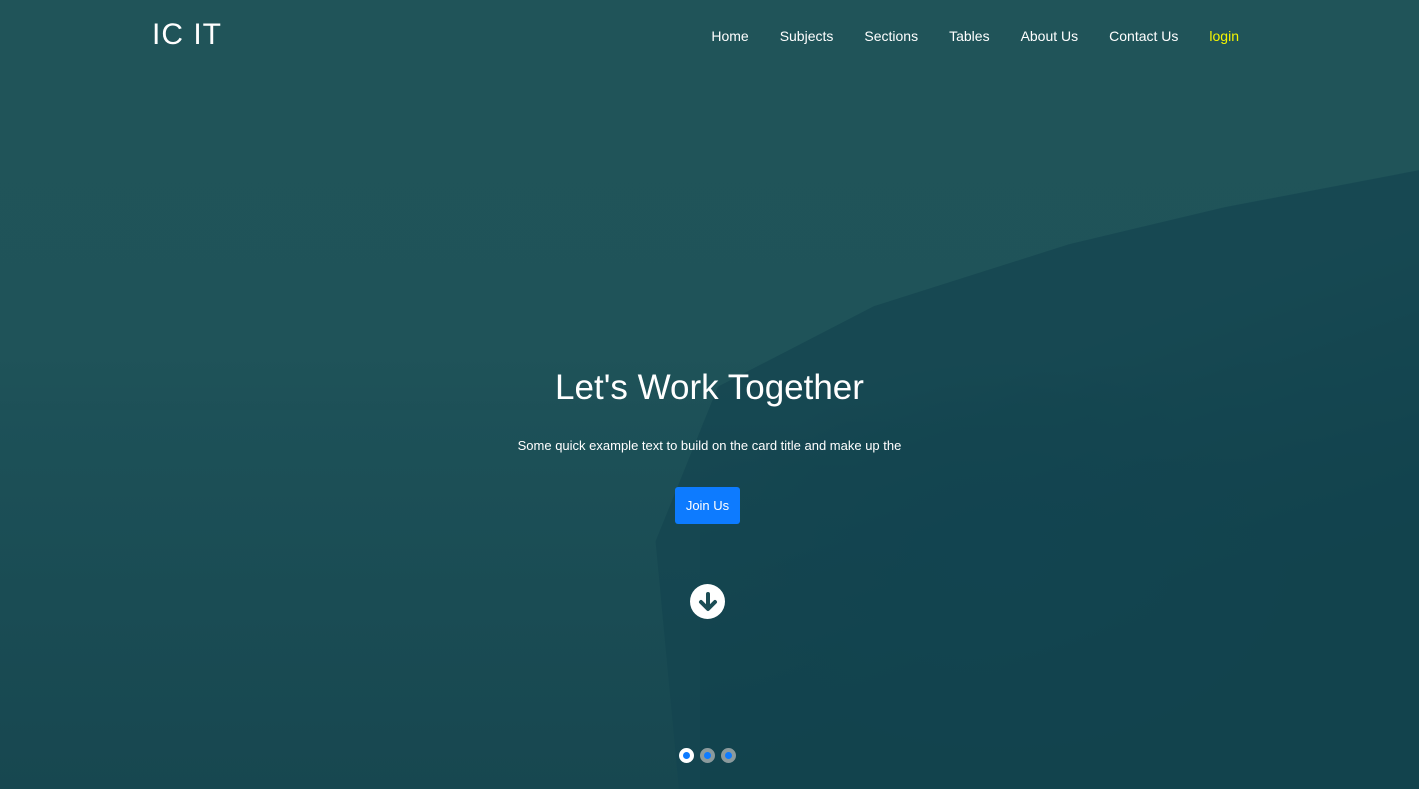 The image size is (1419, 789). What do you see at coordinates (187, 35) in the screenshot?
I see `brand-logo: IC IT` at bounding box center [187, 35].